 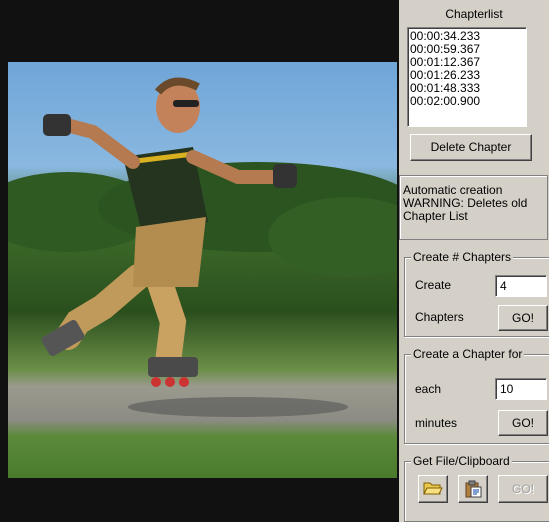 What do you see at coordinates (474, 14) in the screenshot?
I see `chapterlist-title: Chapterlist` at bounding box center [474, 14].